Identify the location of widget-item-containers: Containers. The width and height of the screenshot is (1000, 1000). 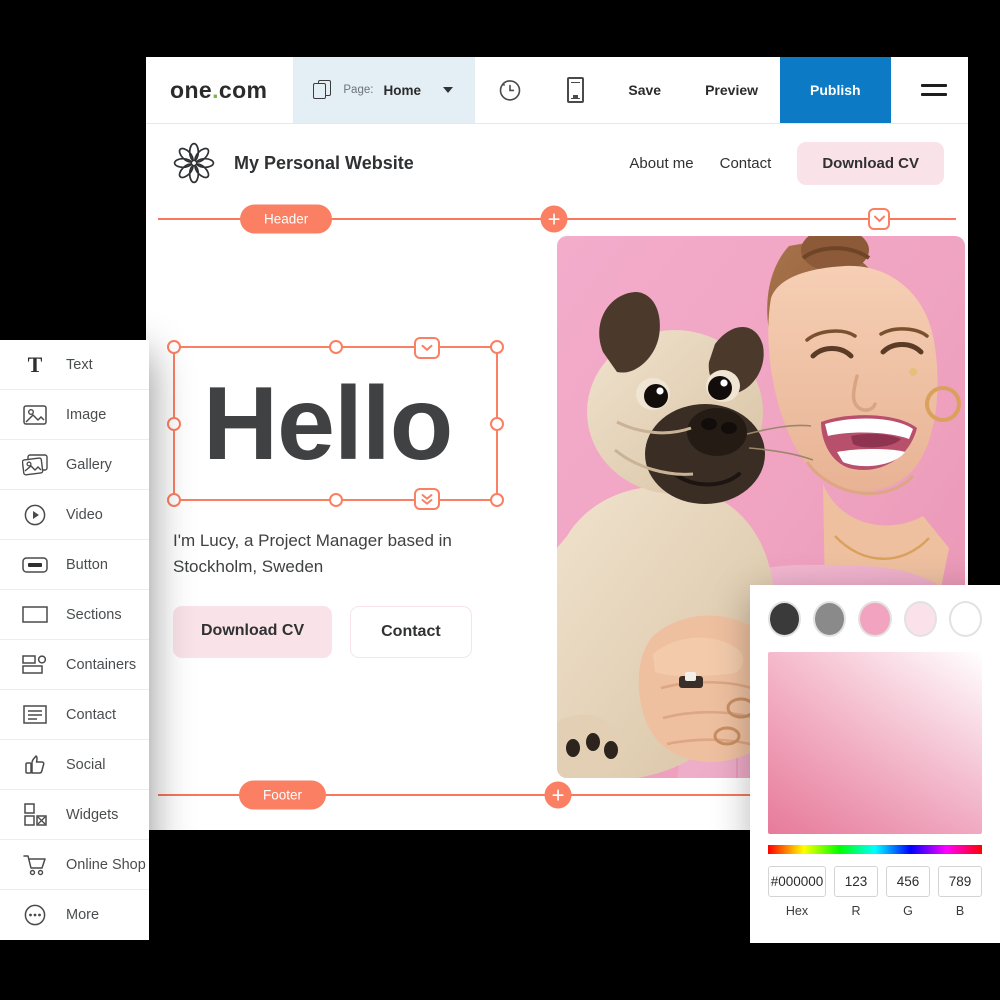
(74, 665).